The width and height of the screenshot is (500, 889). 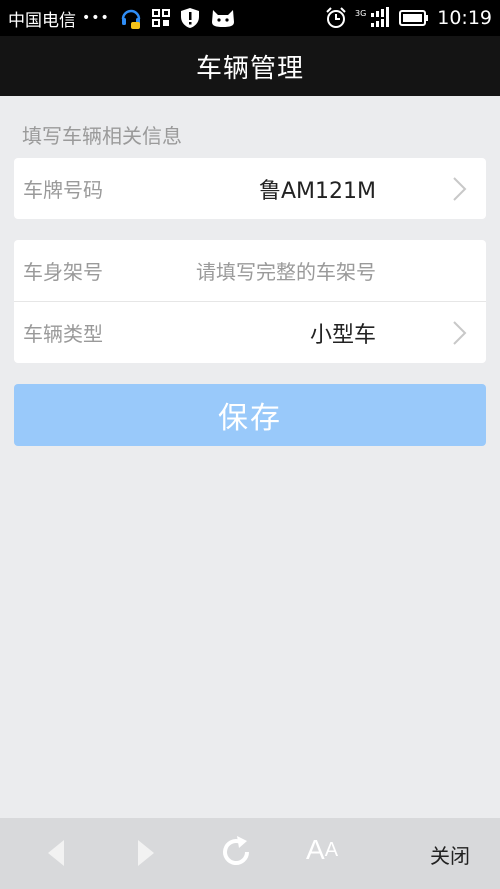 I want to click on headset-icon, so click(x=131, y=18).